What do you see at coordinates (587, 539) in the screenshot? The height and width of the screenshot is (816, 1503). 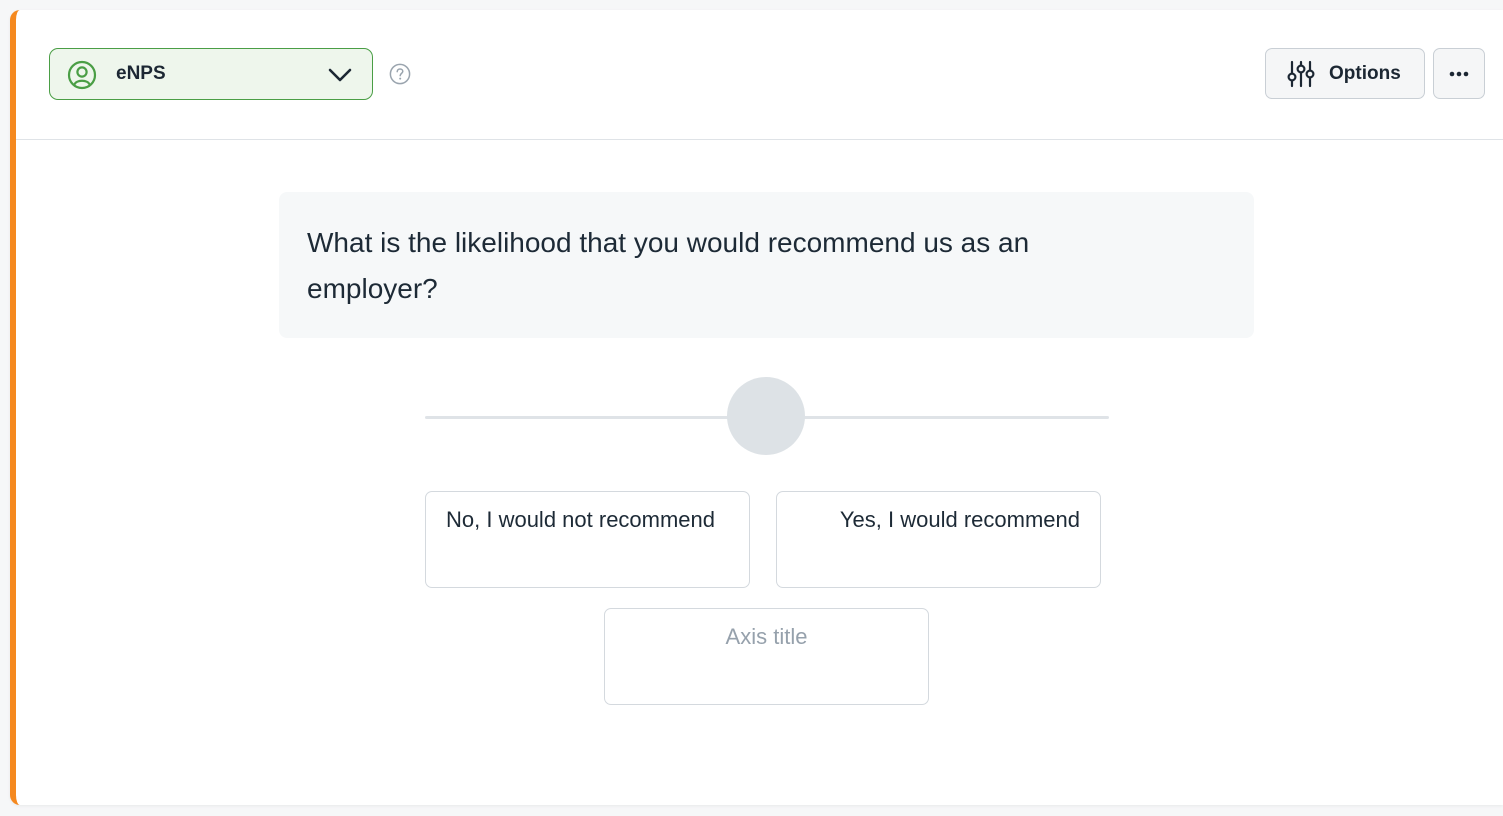 I see `low-label-field: No, I would not recommend` at bounding box center [587, 539].